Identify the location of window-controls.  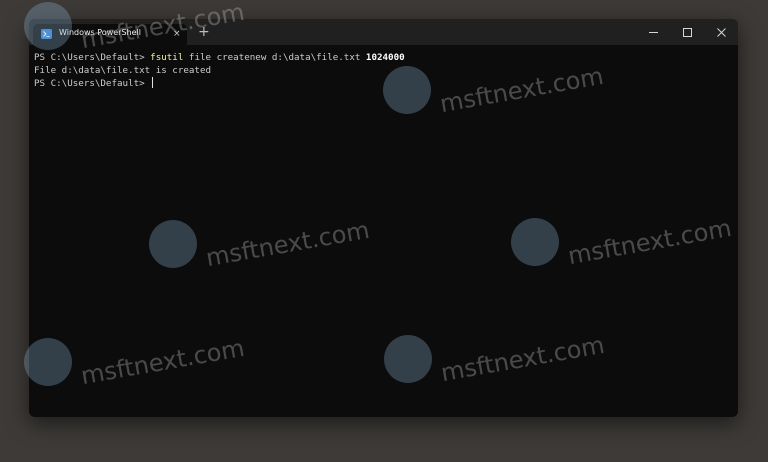
(687, 32).